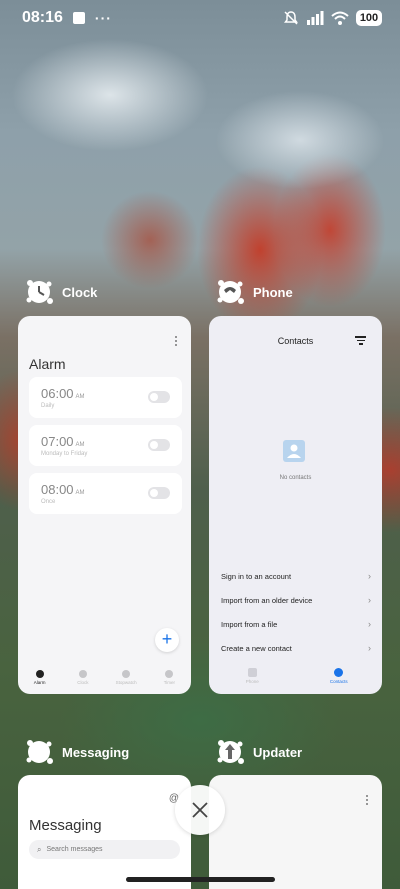 The image size is (400, 889). What do you see at coordinates (249, 624) in the screenshot?
I see `action-label: Import from a file` at bounding box center [249, 624].